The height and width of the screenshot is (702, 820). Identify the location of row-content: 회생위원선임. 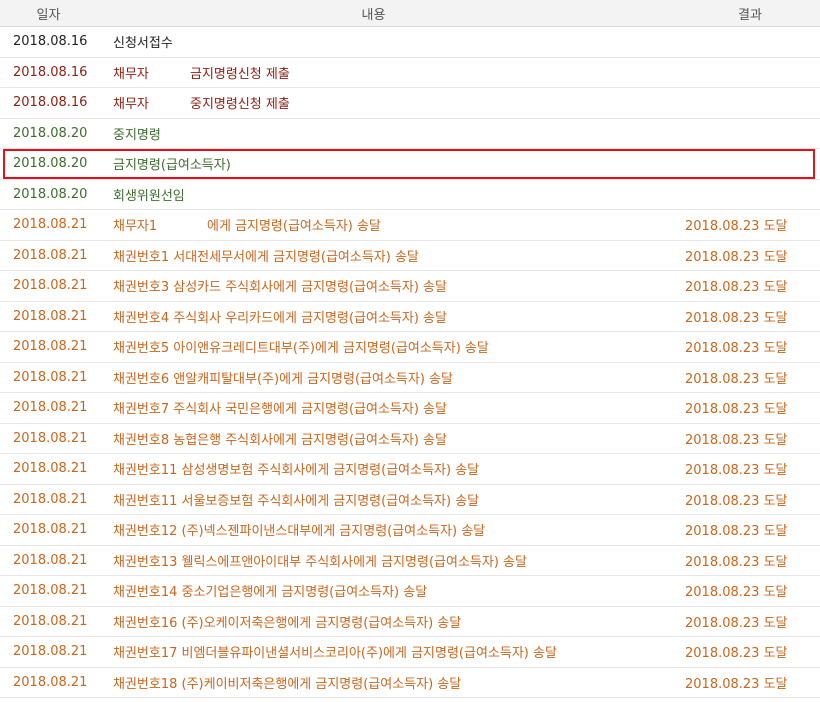
(149, 196).